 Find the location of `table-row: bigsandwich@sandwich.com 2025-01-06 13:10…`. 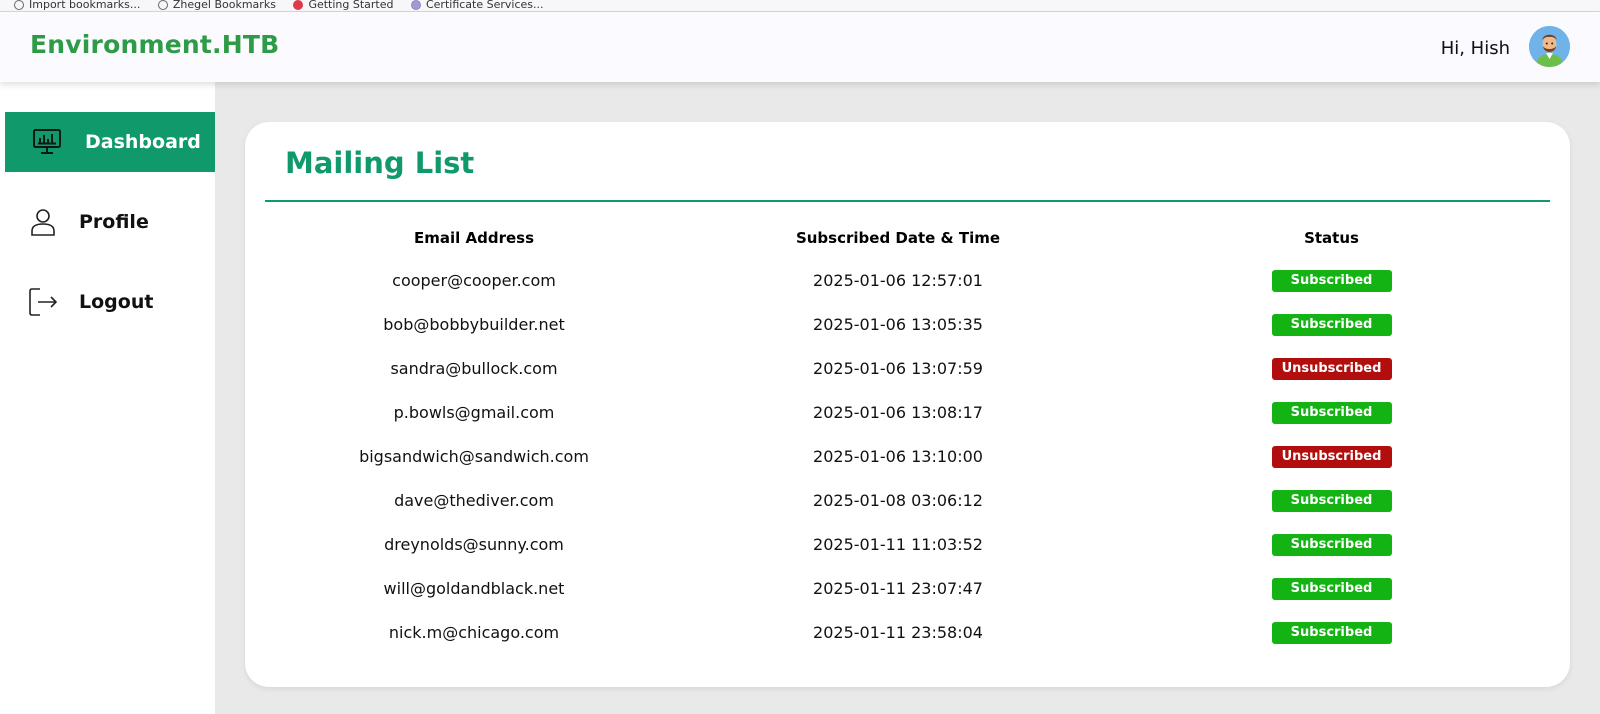

table-row: bigsandwich@sandwich.com 2025-01-06 13:10… is located at coordinates (907, 456).